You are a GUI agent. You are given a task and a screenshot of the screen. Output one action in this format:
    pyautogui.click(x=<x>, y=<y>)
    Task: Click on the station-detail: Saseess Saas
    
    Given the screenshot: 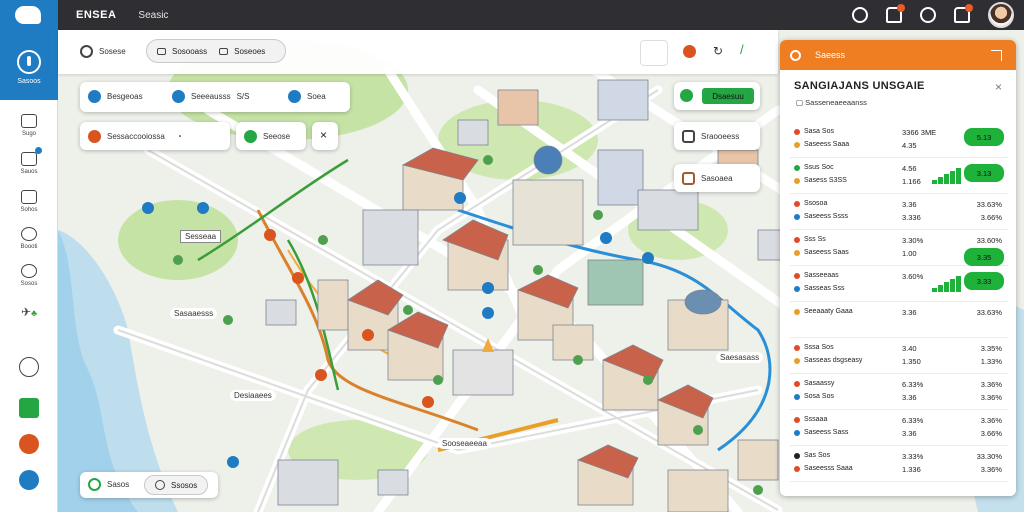 What is the action you would take?
    pyautogui.click(x=826, y=252)
    